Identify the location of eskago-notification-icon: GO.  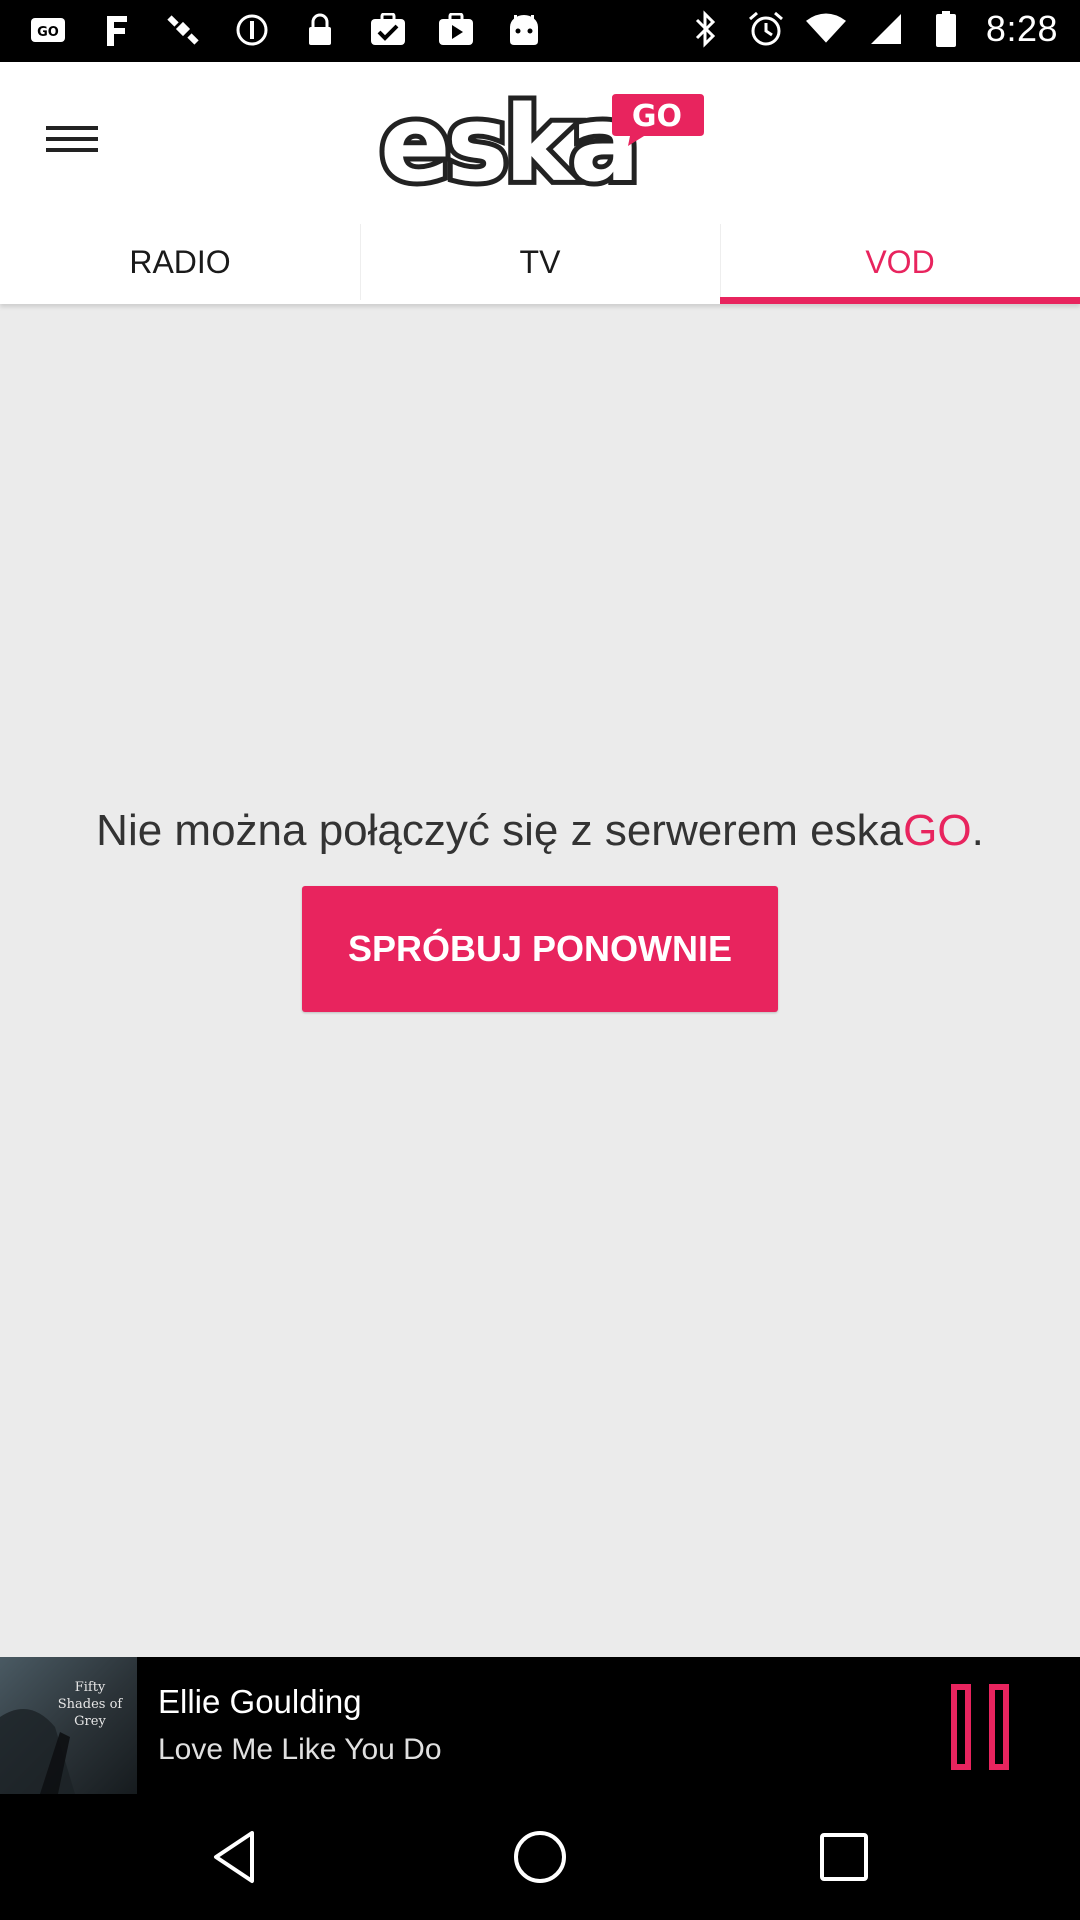
(48, 30).